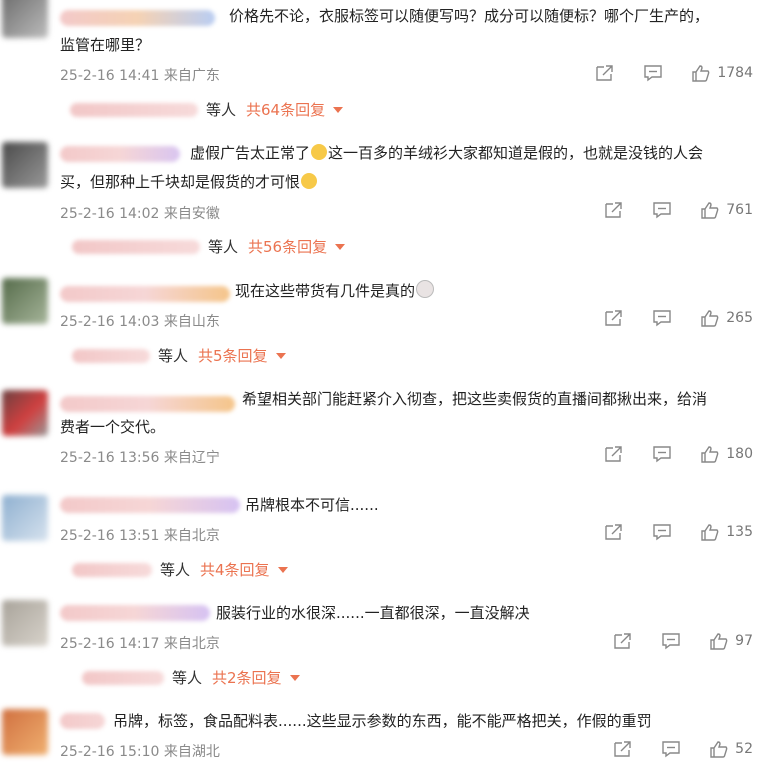 The image size is (761, 762). I want to click on comment-text-line2: 买，但那种上千块却是假货的才可恨, so click(189, 182).